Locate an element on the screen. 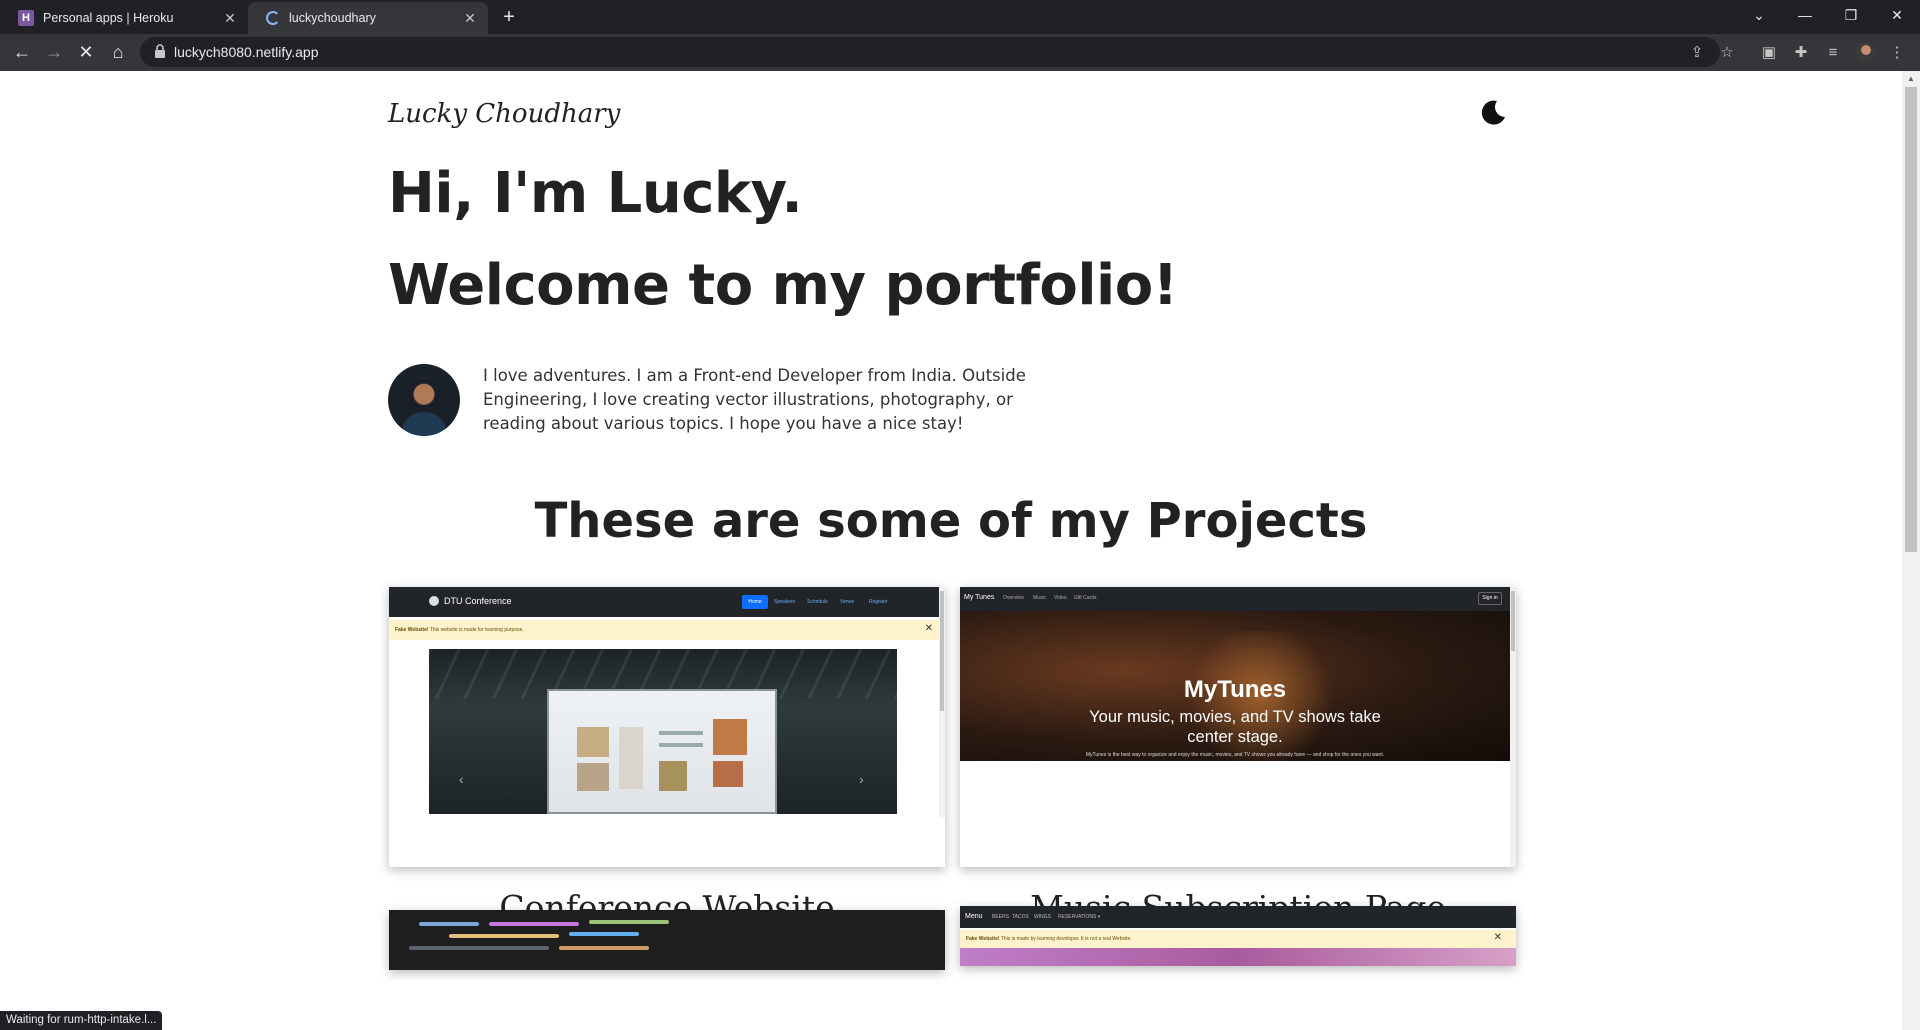 Image resolution: width=1920 pixels, height=1030 pixels. back-icon: ← is located at coordinates (22, 52).